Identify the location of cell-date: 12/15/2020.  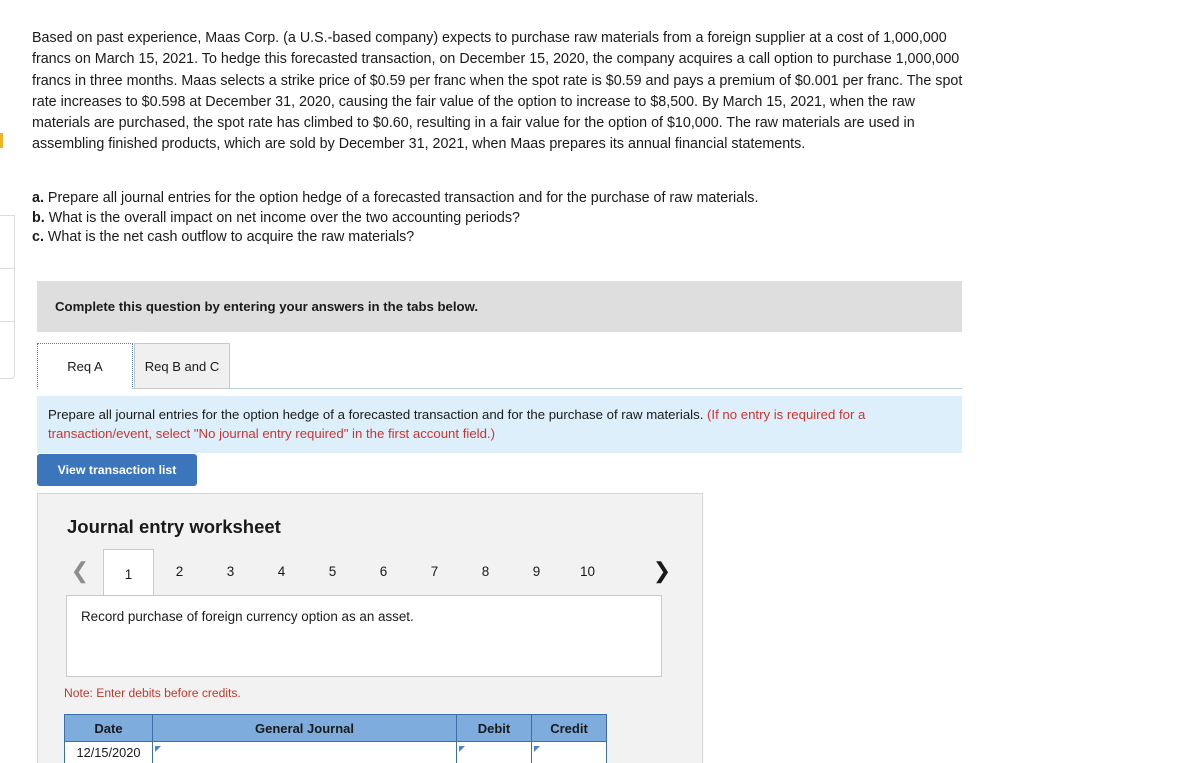
(108, 752).